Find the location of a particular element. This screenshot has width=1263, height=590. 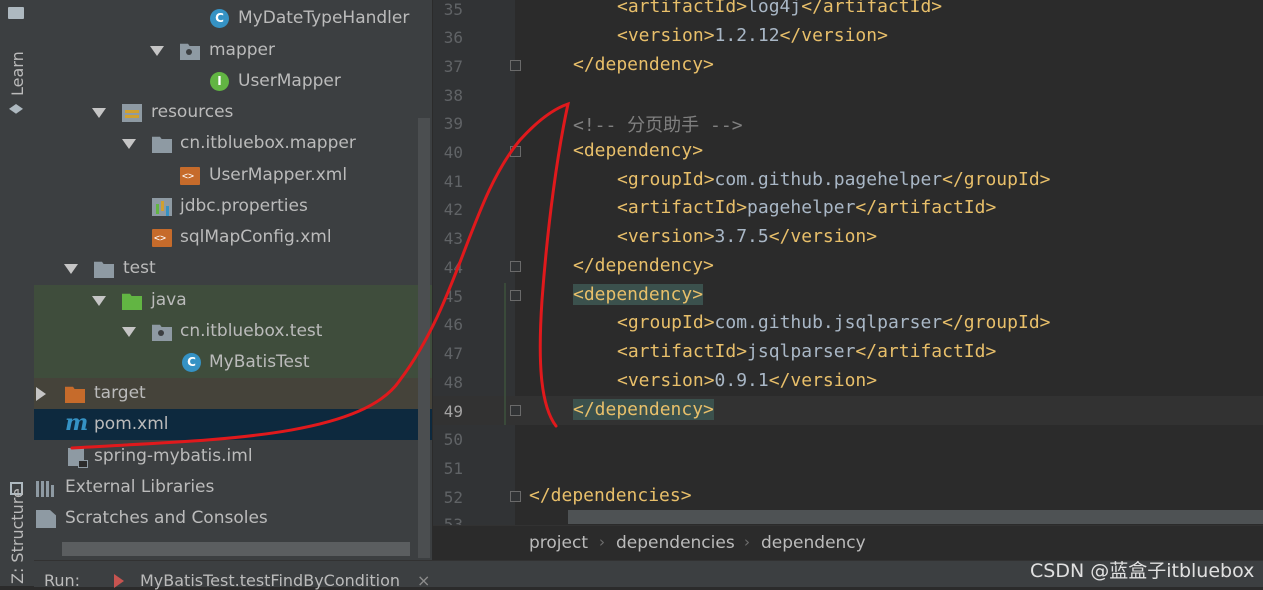

tree-item-label: pom.xml is located at coordinates (131, 424).